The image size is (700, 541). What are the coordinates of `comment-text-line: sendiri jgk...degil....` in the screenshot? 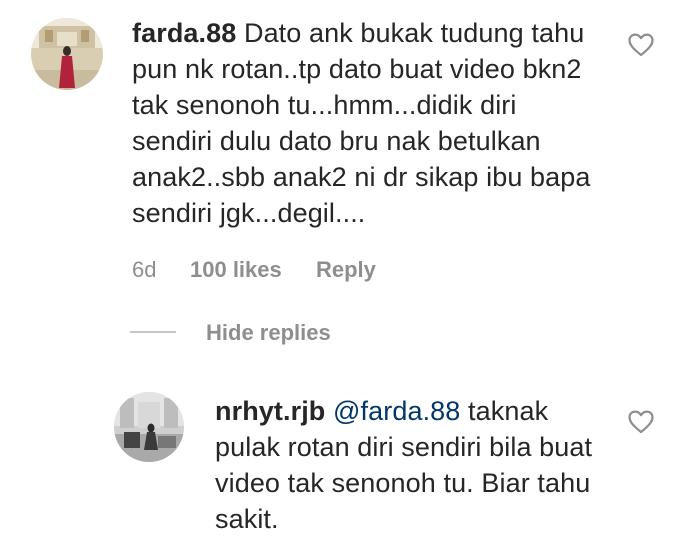 It's located at (249, 213).